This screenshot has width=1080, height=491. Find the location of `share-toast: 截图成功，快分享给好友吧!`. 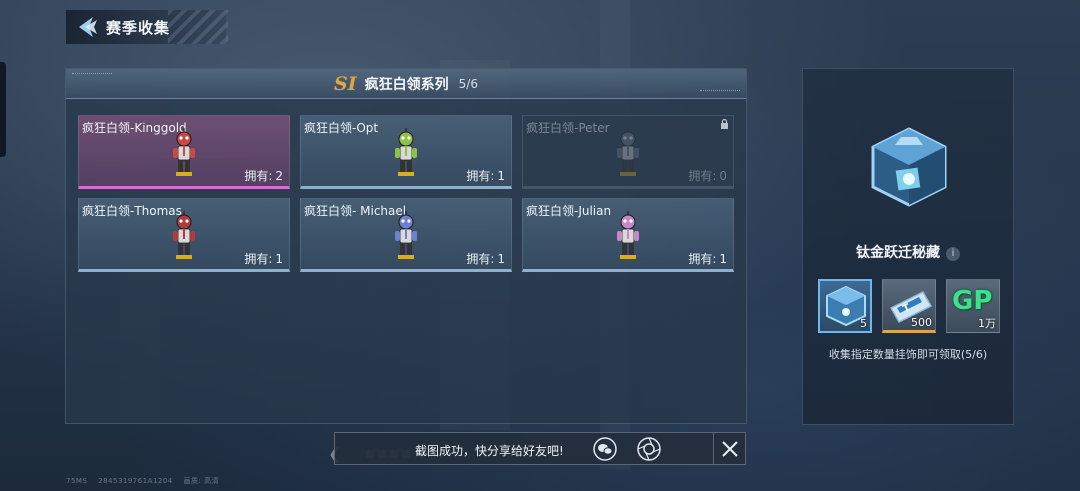

share-toast: 截图成功，快分享给好友吧! is located at coordinates (540, 448).